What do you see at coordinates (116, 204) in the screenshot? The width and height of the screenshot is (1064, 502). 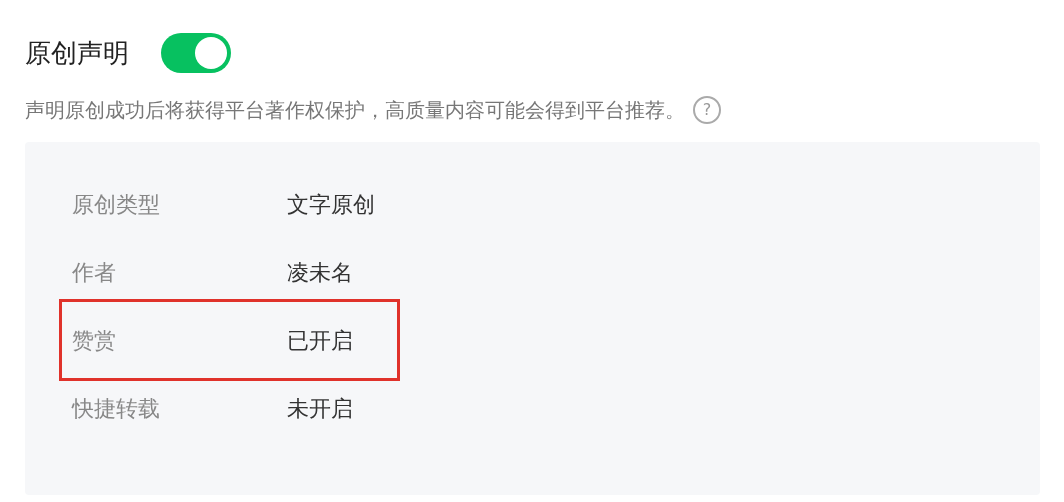 I see `field-label: 原创类型` at bounding box center [116, 204].